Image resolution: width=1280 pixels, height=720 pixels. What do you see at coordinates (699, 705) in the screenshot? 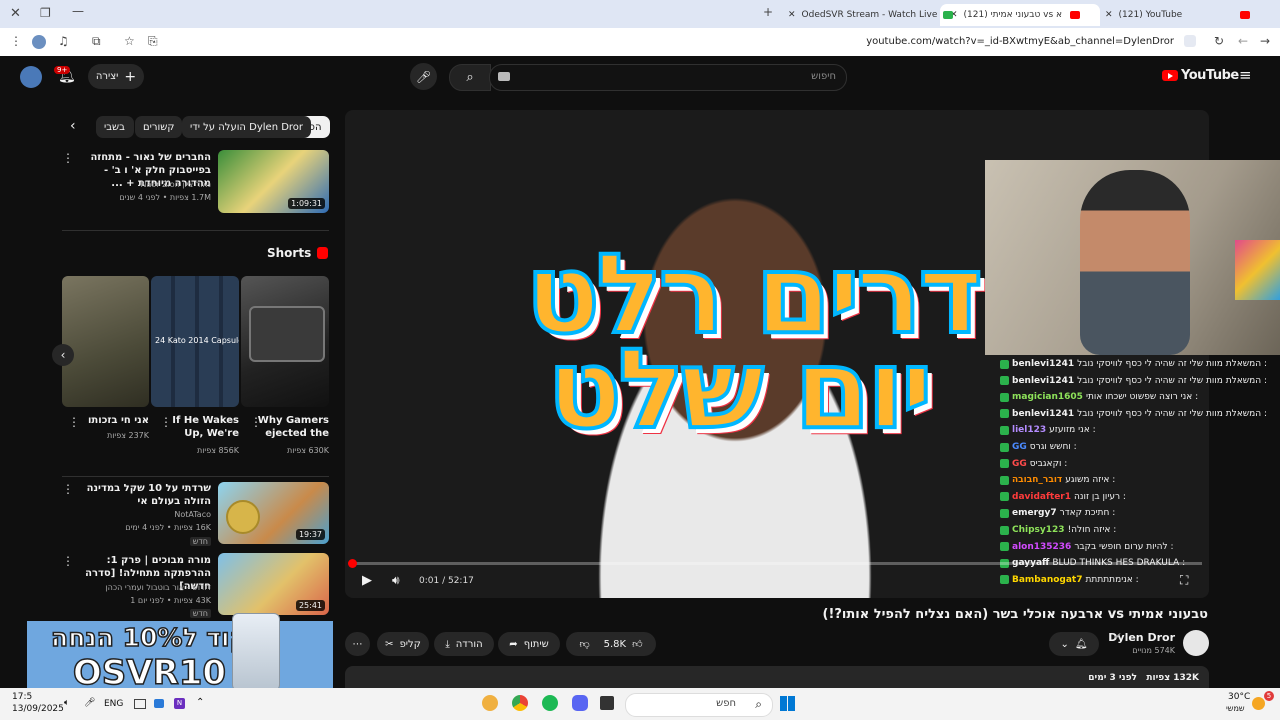
I see `taskbar-search-box: חפש ⌕` at bounding box center [699, 705].